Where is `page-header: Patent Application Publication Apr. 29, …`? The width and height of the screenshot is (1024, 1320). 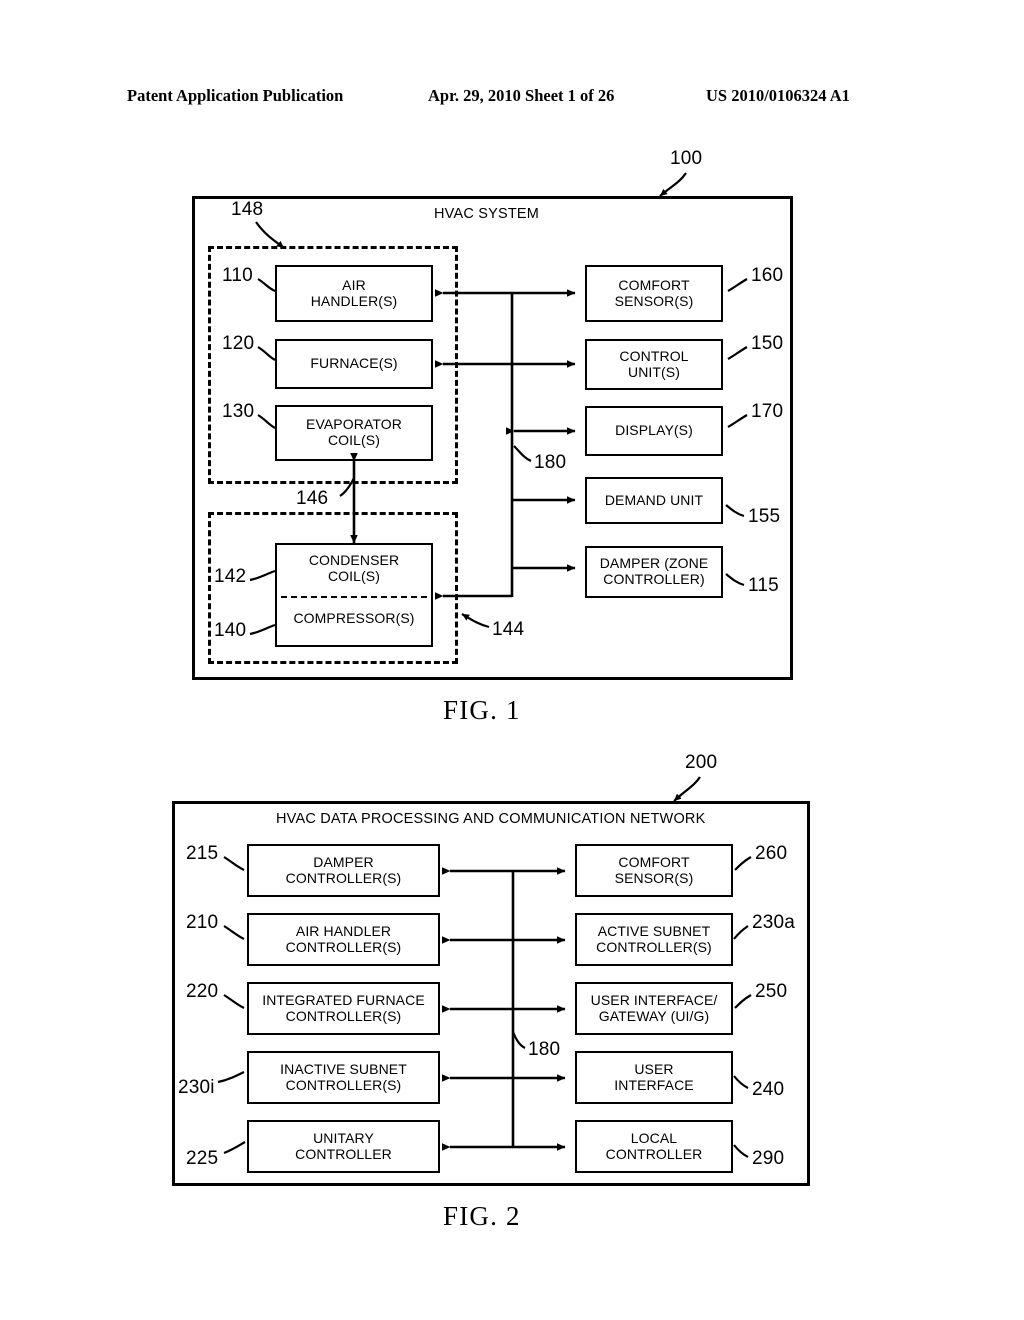 page-header: Patent Application Publication Apr. 29, … is located at coordinates (512, 100).